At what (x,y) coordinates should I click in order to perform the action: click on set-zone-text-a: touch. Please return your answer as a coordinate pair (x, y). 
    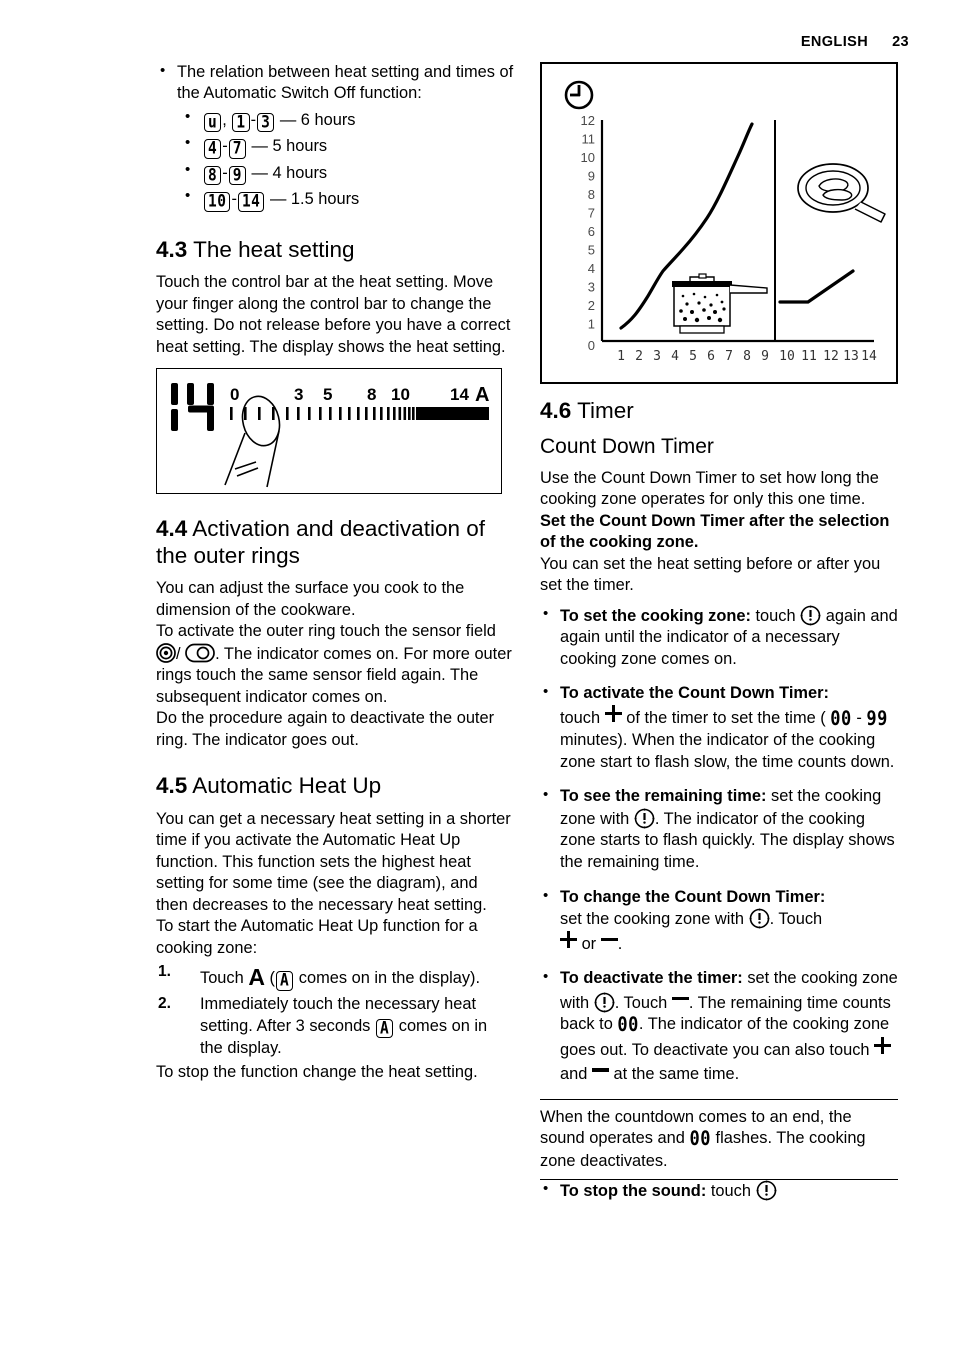
    Looking at the image, I should click on (775, 615).